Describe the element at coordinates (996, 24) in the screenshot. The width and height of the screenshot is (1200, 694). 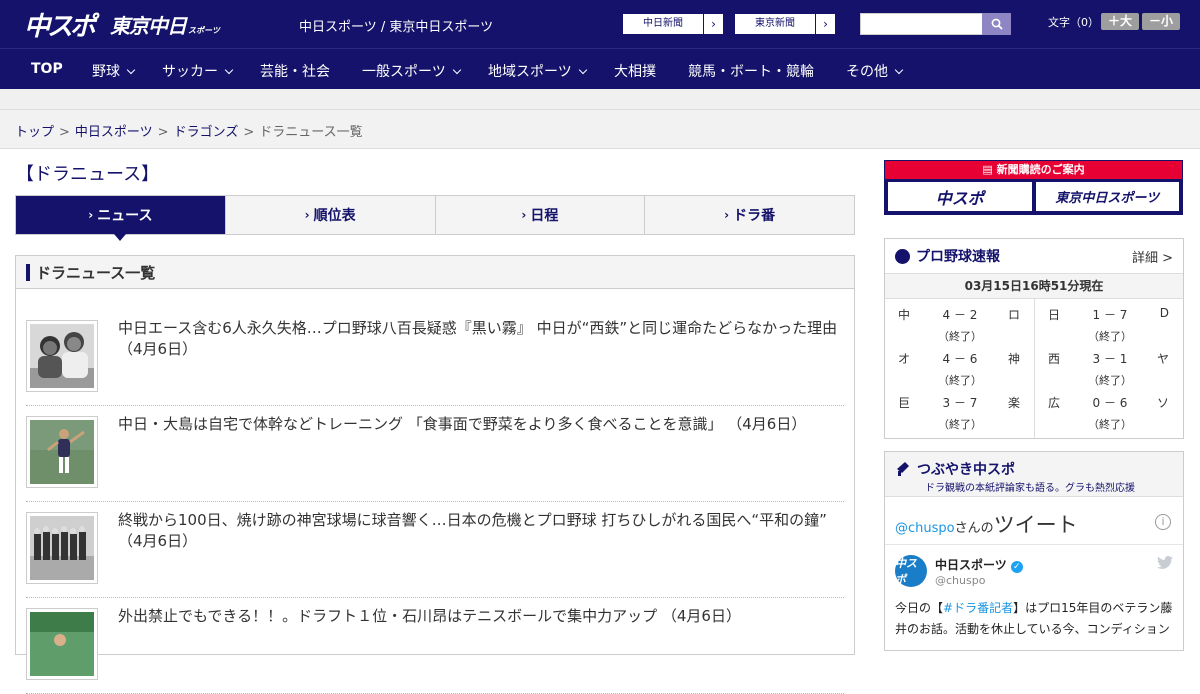
I see `search-button` at that location.